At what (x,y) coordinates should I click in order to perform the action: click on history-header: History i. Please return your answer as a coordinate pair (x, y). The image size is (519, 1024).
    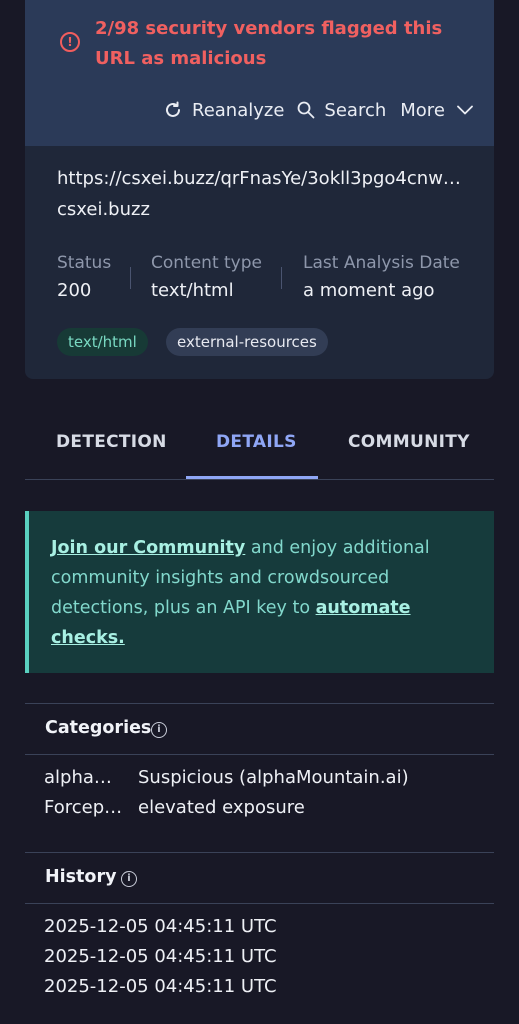
    Looking at the image, I should click on (259, 878).